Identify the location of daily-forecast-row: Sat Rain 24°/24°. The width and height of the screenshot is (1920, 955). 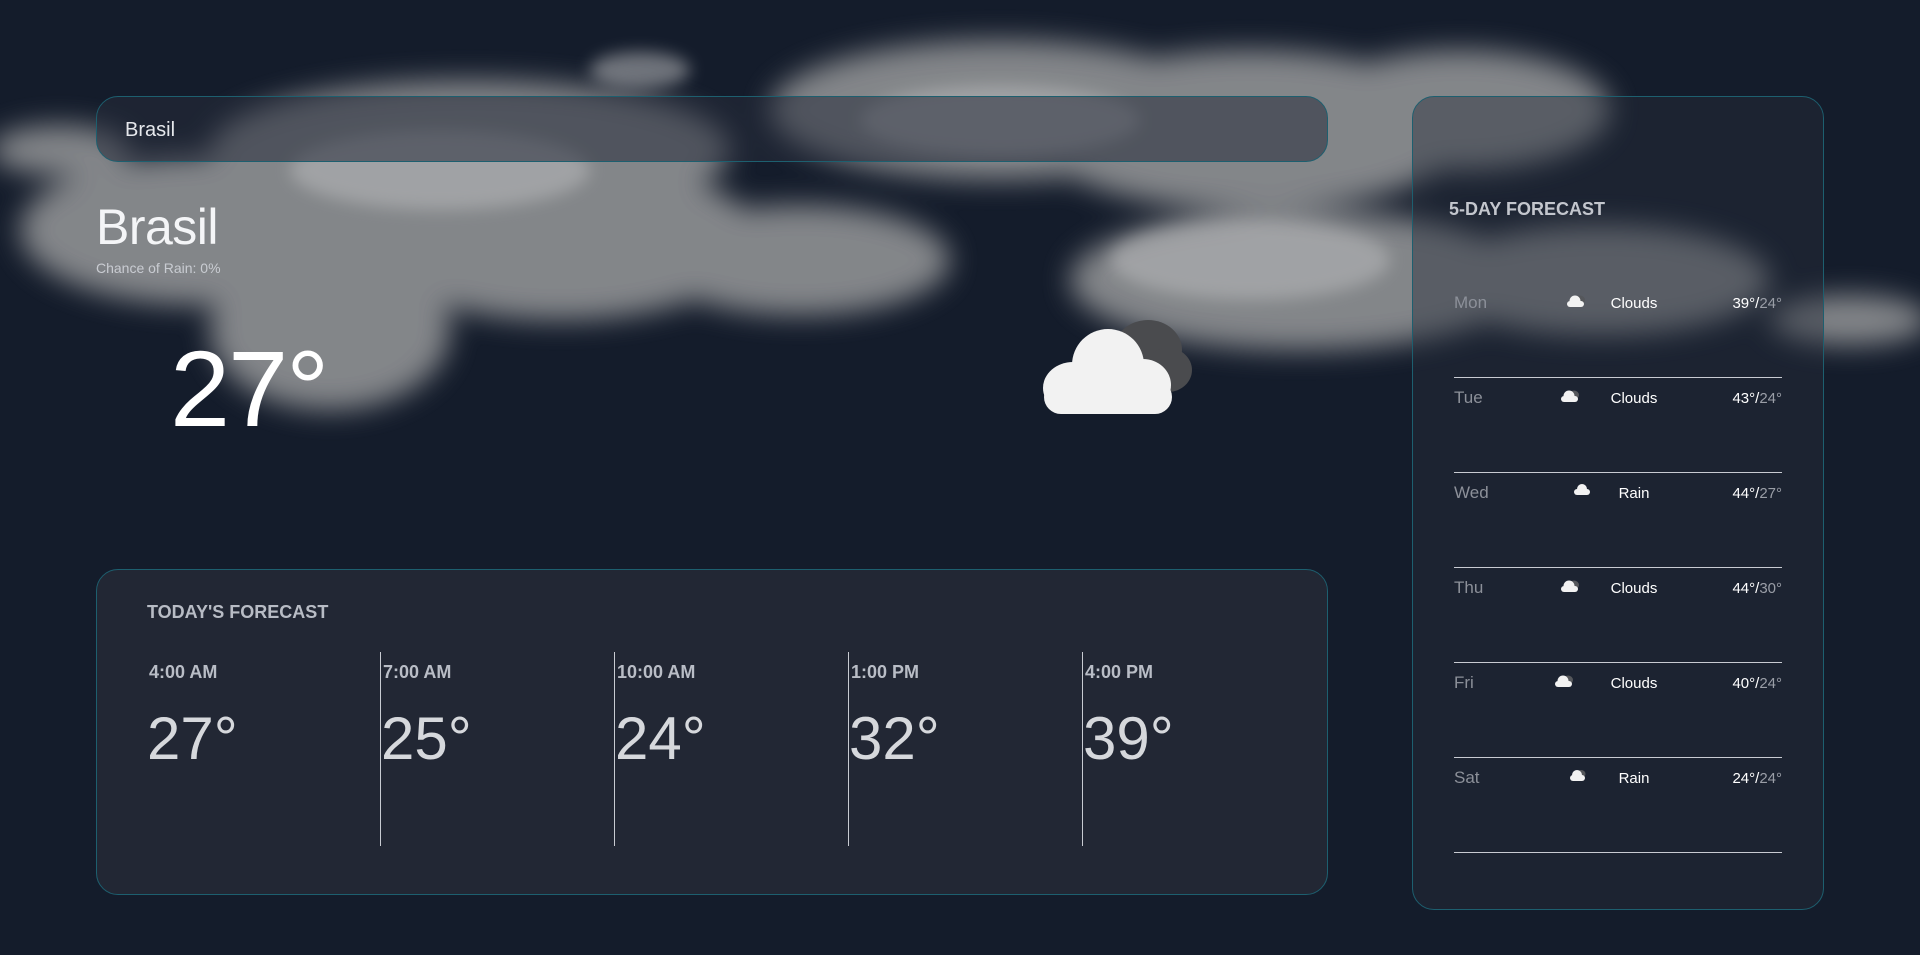
(1618, 805).